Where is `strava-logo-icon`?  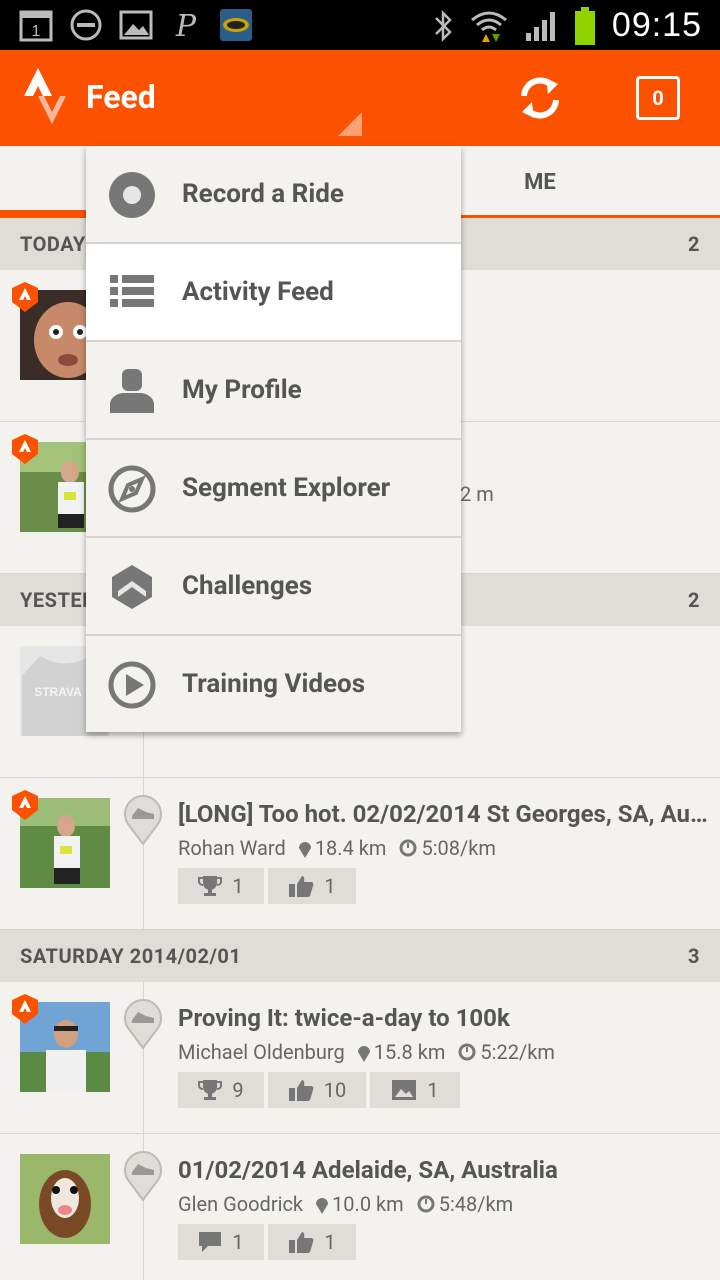 strava-logo-icon is located at coordinates (47, 97).